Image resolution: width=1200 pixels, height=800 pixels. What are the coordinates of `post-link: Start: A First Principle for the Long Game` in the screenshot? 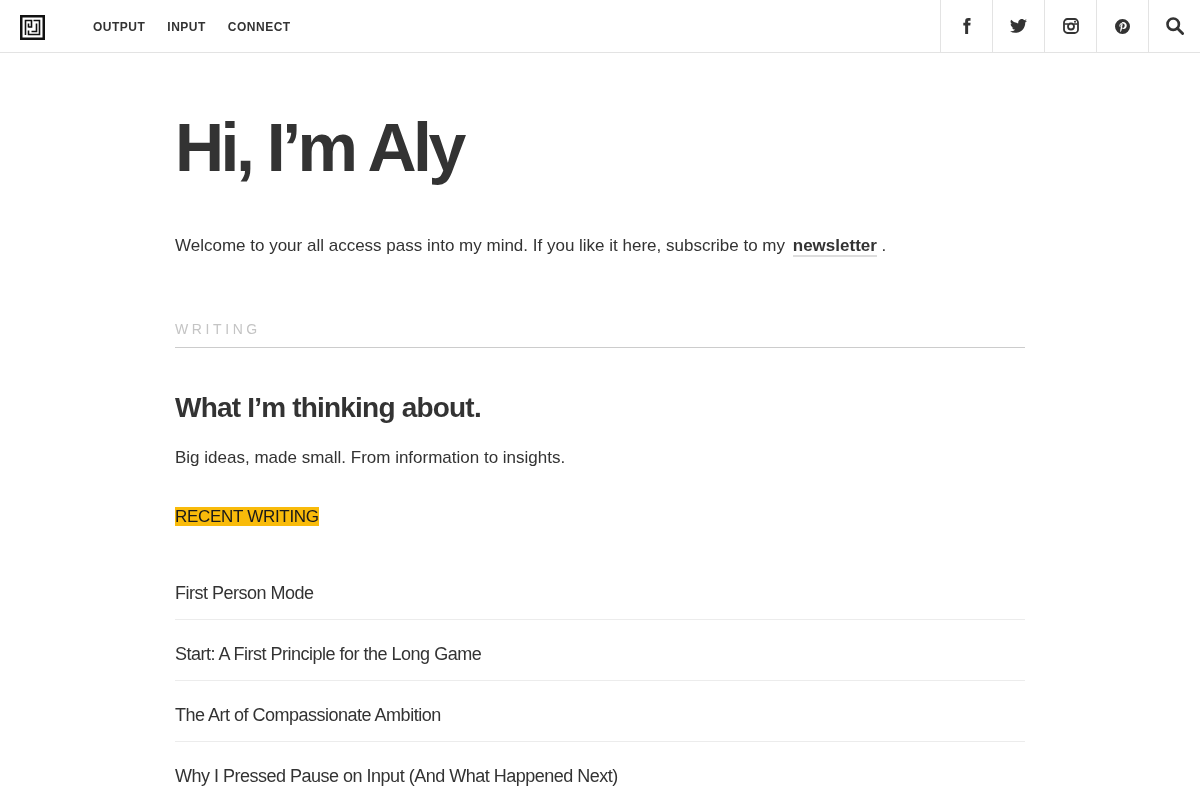 It's located at (328, 654).